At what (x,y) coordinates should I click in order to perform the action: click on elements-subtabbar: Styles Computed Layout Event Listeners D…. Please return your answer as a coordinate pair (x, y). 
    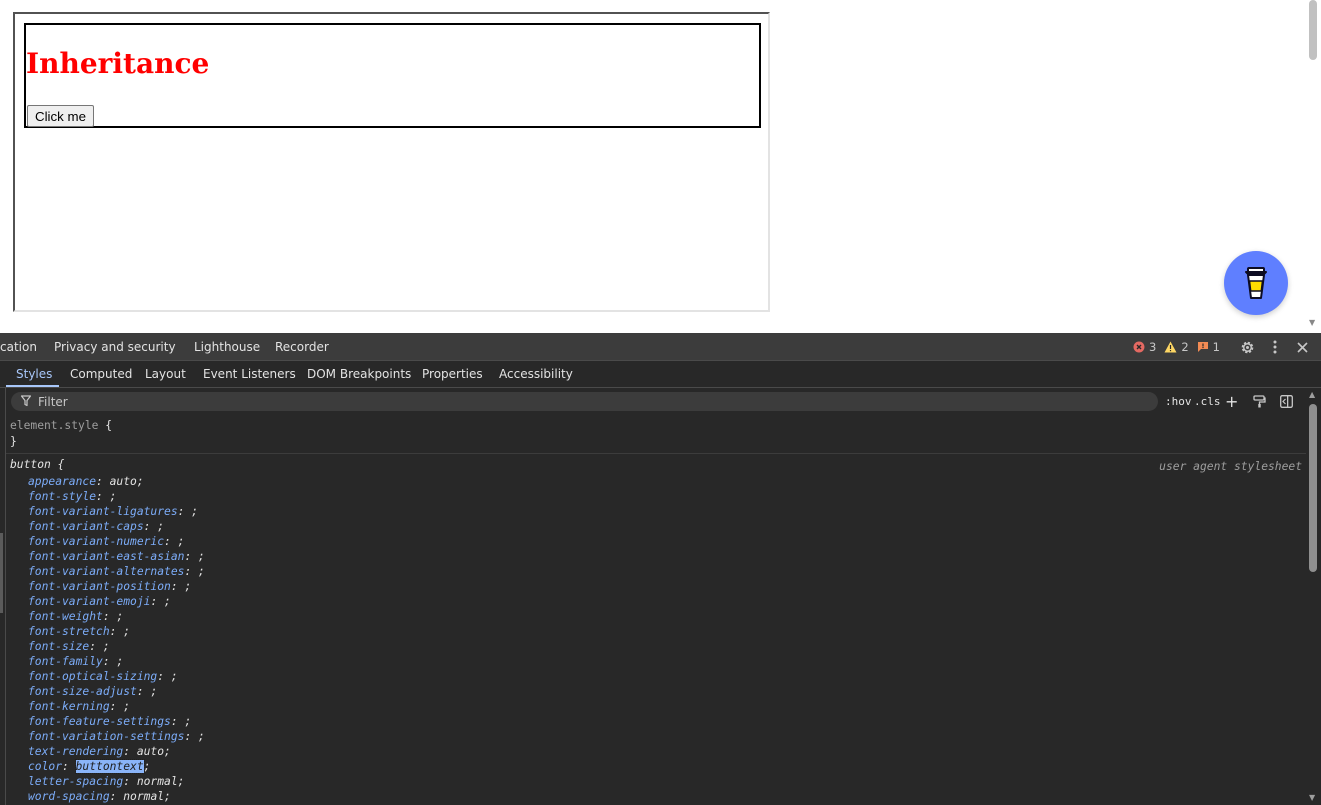
    Looking at the image, I should click on (660, 374).